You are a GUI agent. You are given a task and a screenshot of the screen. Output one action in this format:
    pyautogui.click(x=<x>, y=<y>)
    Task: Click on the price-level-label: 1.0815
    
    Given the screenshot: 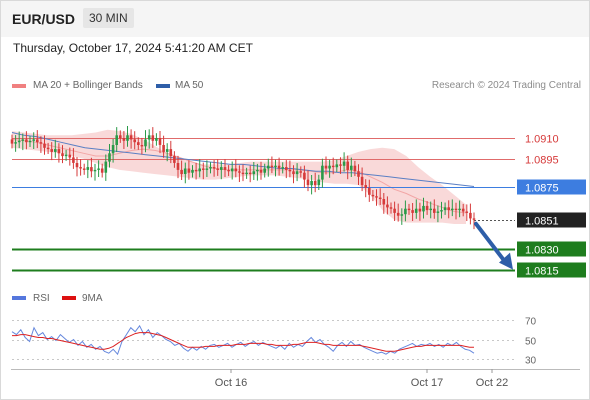 What is the action you would take?
    pyautogui.click(x=542, y=272)
    